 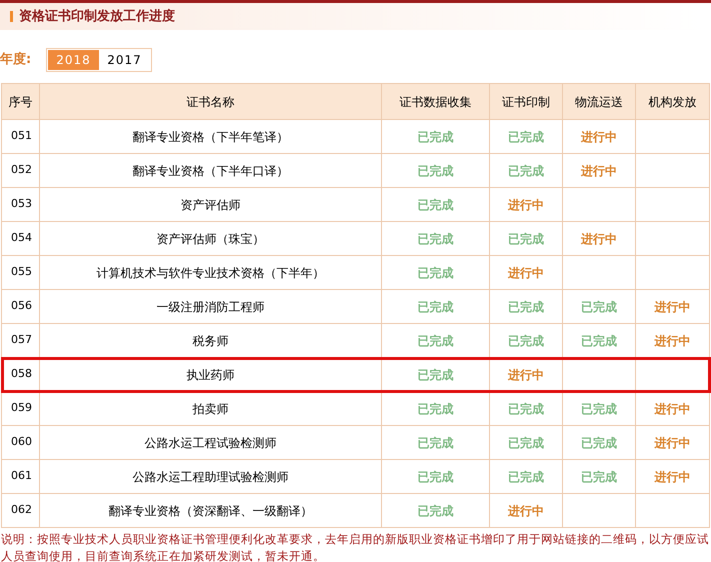 What do you see at coordinates (21, 341) in the screenshot?
I see `table-cell: 057` at bounding box center [21, 341].